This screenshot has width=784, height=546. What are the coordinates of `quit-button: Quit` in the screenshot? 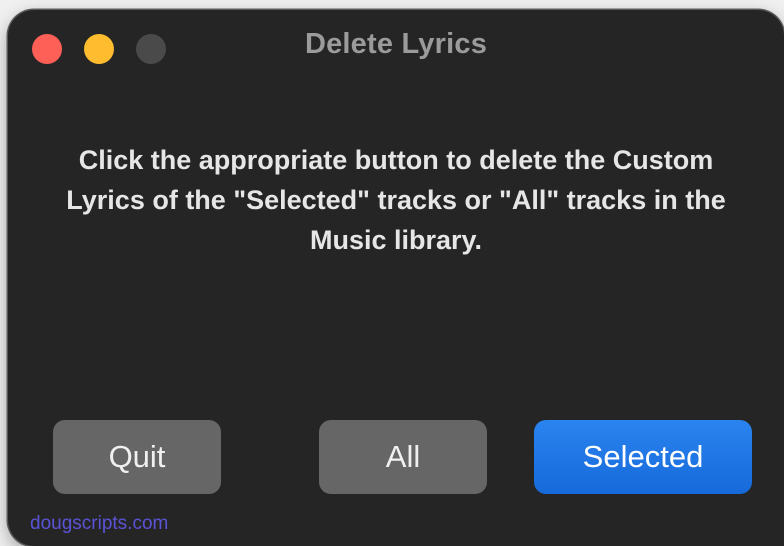 It's located at (137, 457).